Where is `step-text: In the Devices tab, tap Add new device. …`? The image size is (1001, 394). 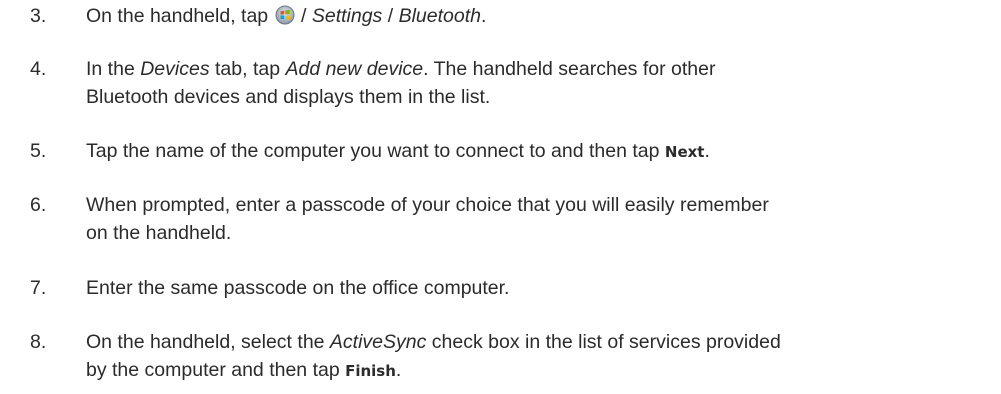 step-text: In the Devices tab, tap Add new device. … is located at coordinates (536, 83).